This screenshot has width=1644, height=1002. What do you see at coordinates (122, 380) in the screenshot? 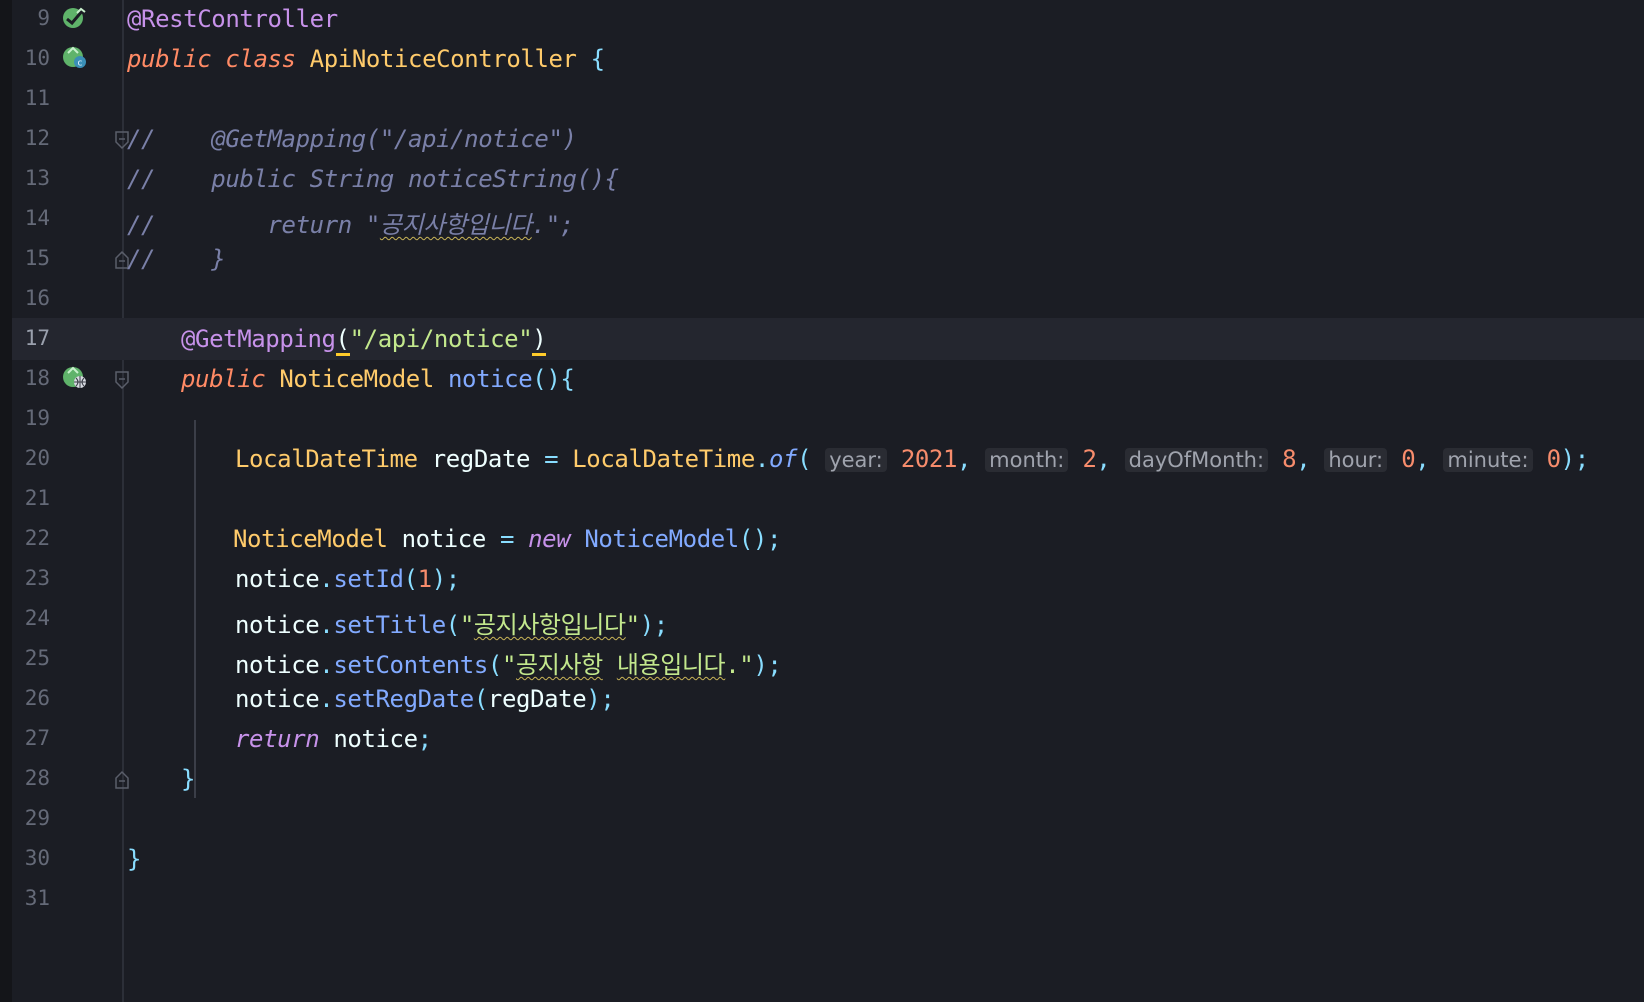
I see `fold-collapse-icon` at bounding box center [122, 380].